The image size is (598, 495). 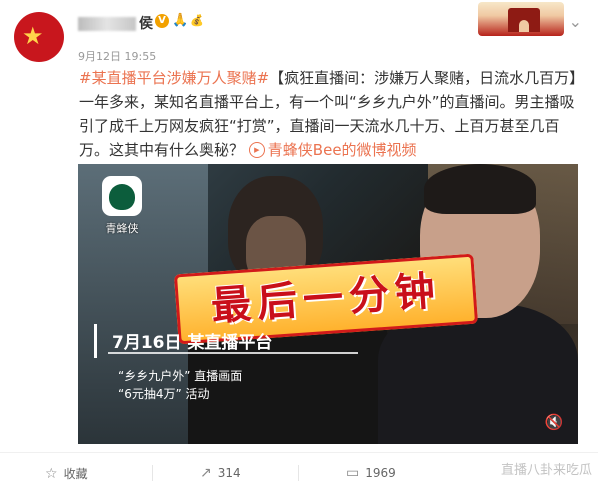 What do you see at coordinates (183, 341) in the screenshot?
I see `video-date-caption: 7月16日 某直播平台` at bounding box center [183, 341].